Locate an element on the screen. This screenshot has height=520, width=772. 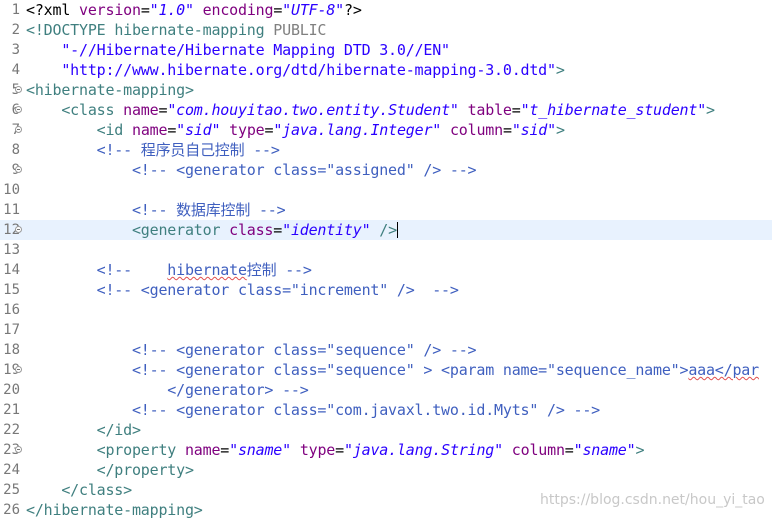
code-text: <!-- 程序员自己控制 --> is located at coordinates (153, 150).